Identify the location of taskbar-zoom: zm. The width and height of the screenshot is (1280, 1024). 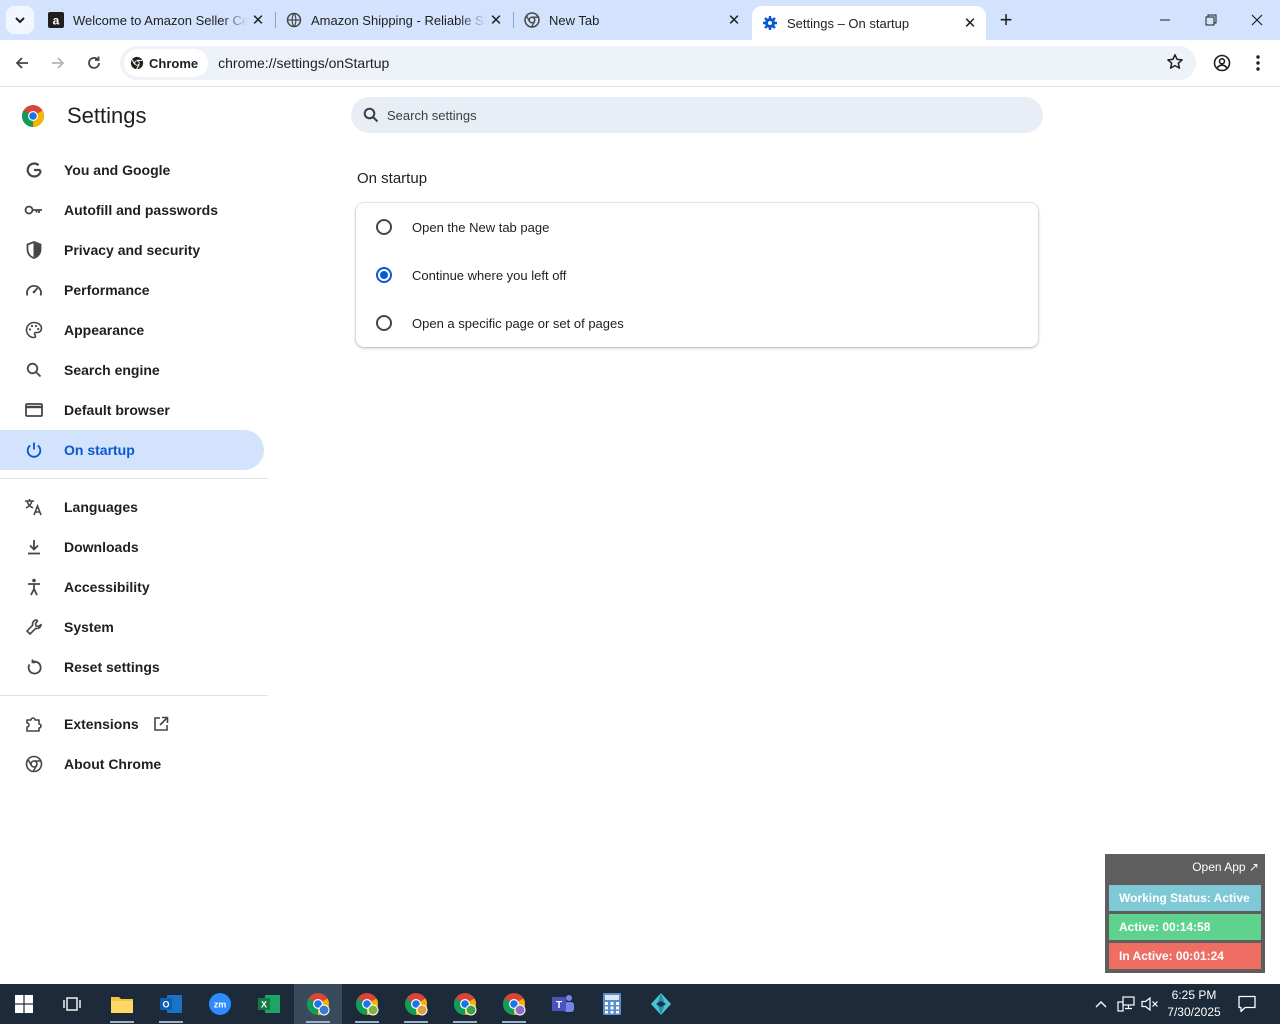
(220, 1004).